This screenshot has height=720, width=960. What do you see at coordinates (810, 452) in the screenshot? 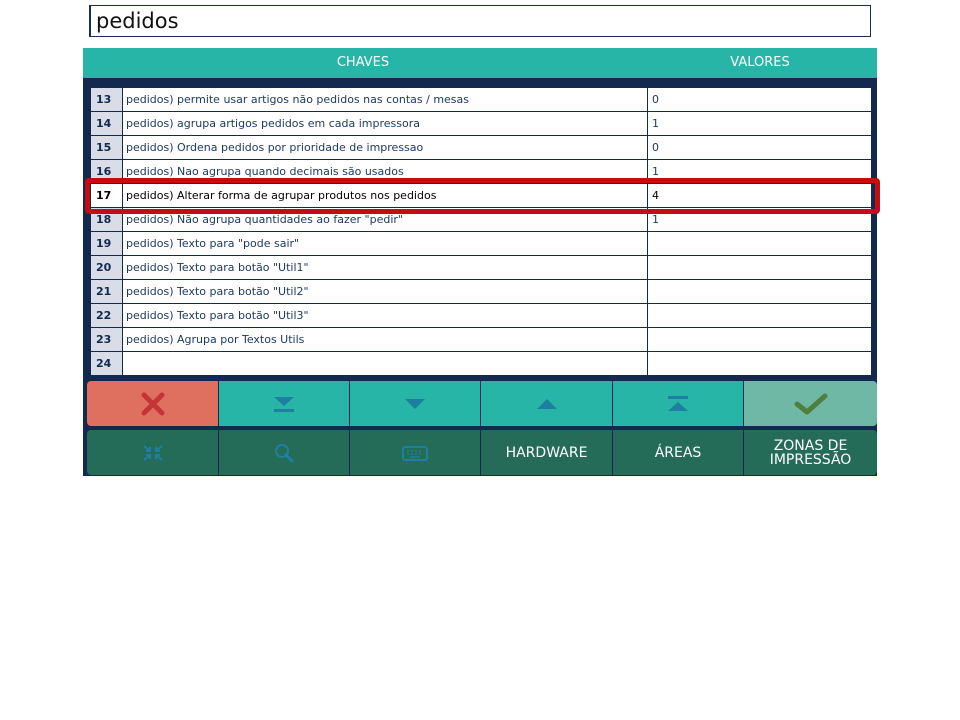
I see `print-zones-button: ZONAS DE IMPRESSÃO` at bounding box center [810, 452].